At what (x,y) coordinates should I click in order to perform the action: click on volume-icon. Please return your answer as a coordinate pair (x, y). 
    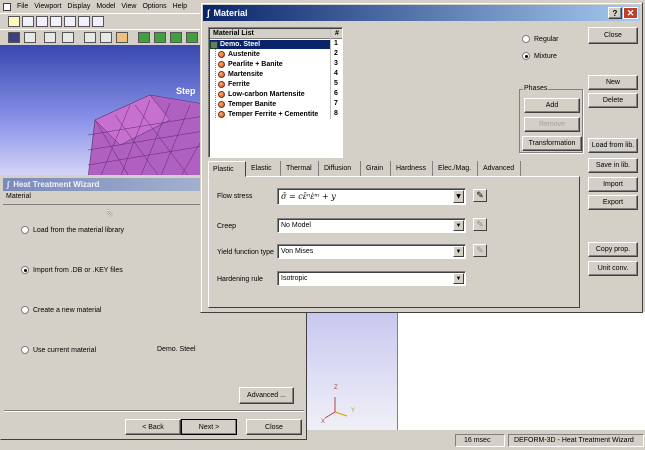
    Looking at the image, I should click on (84, 21).